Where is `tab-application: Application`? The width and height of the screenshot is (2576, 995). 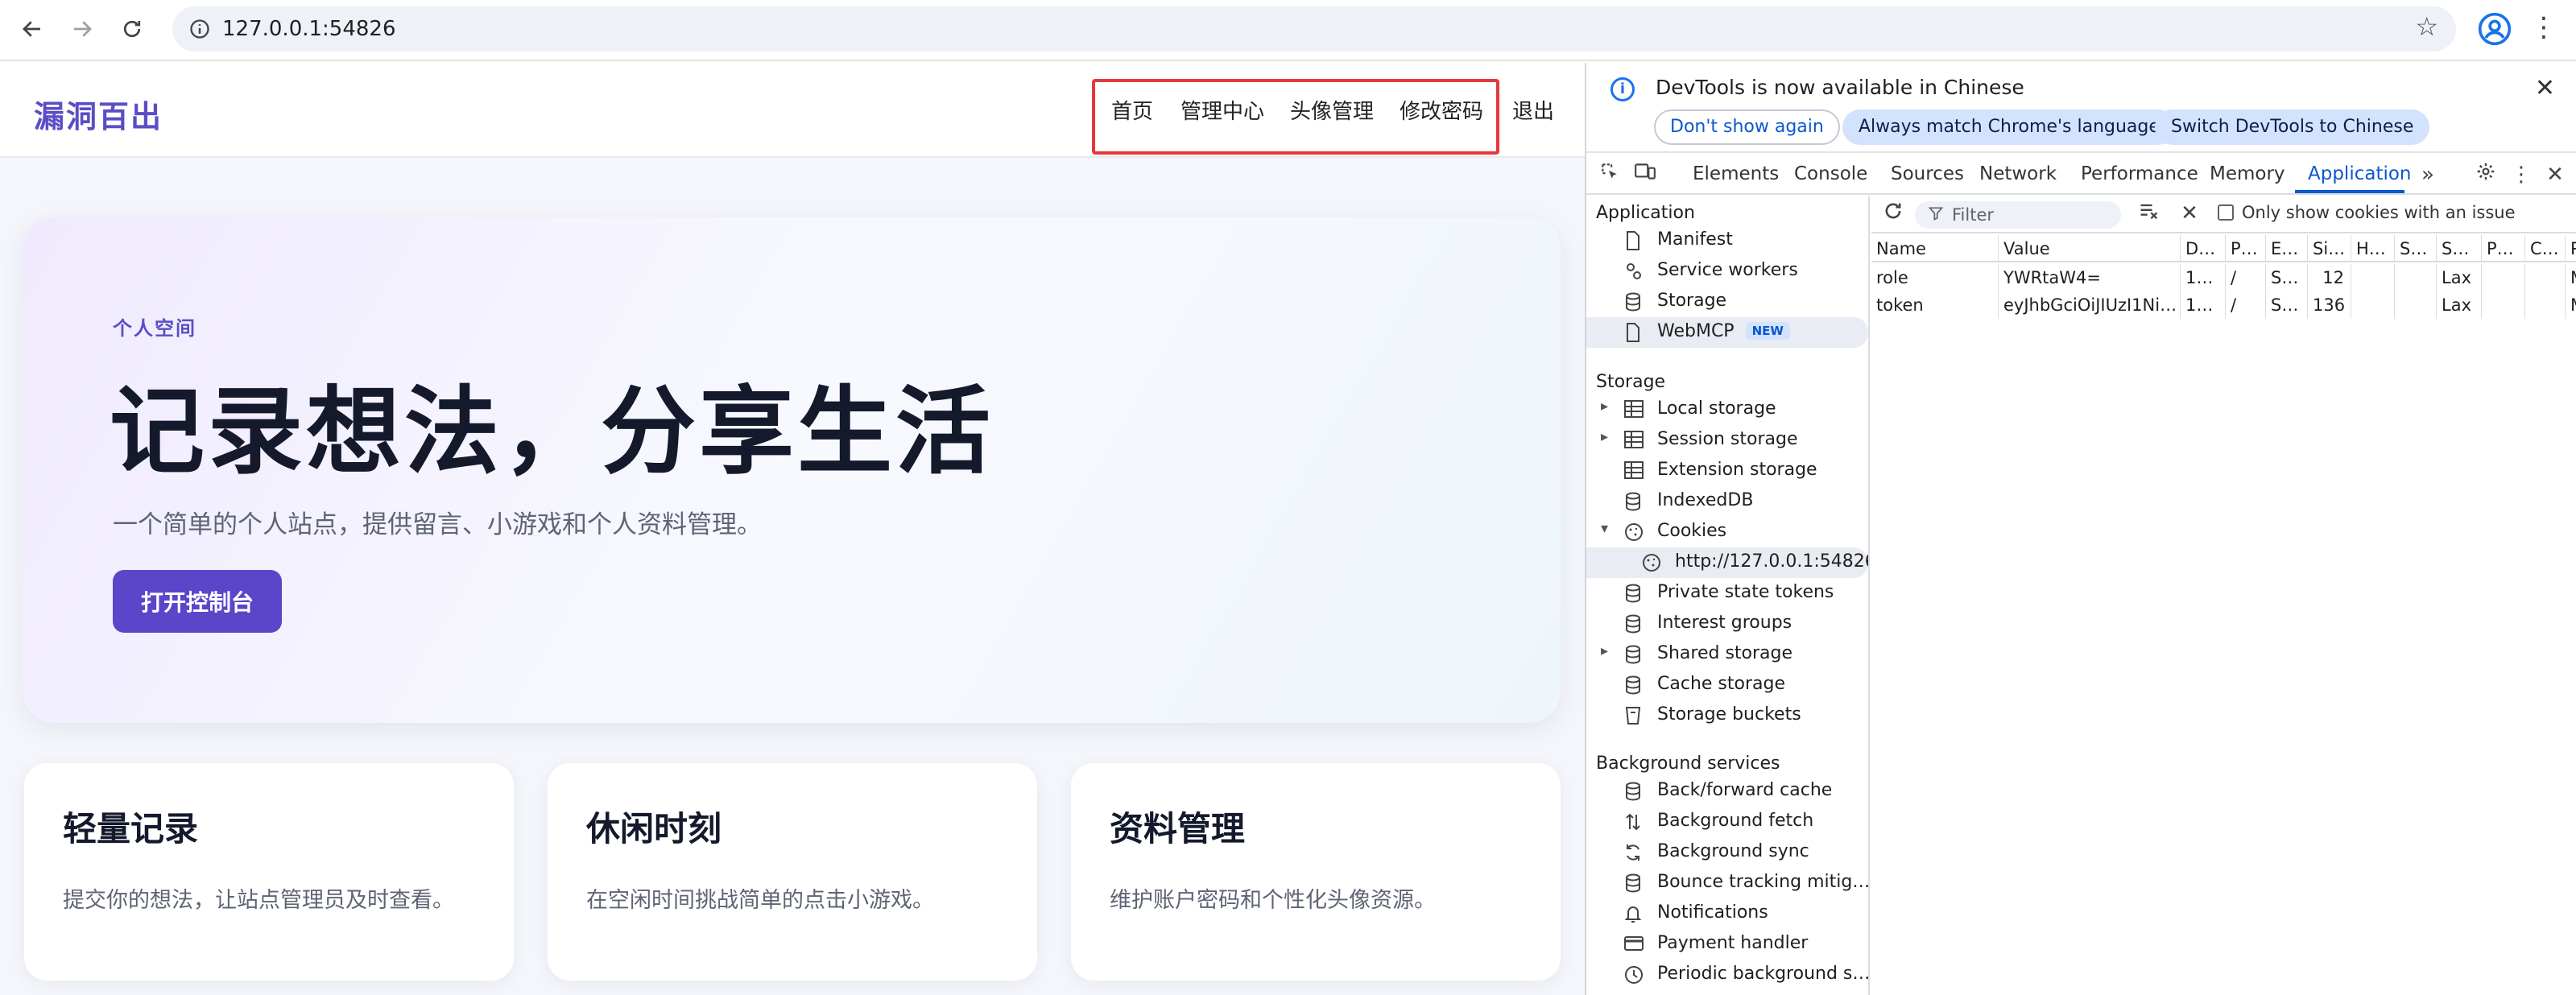
tab-application: Application is located at coordinates (2360, 174).